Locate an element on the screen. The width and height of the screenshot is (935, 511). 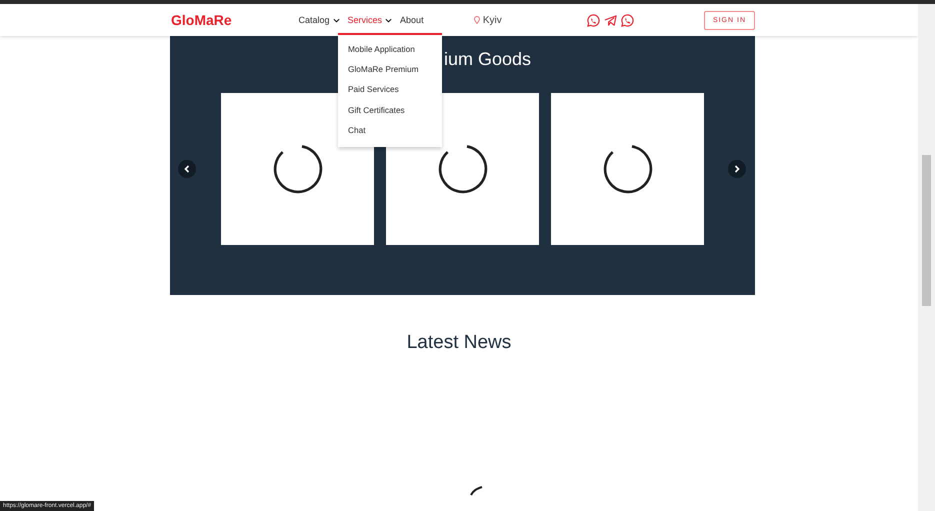
chevron-left-icon is located at coordinates (187, 169).